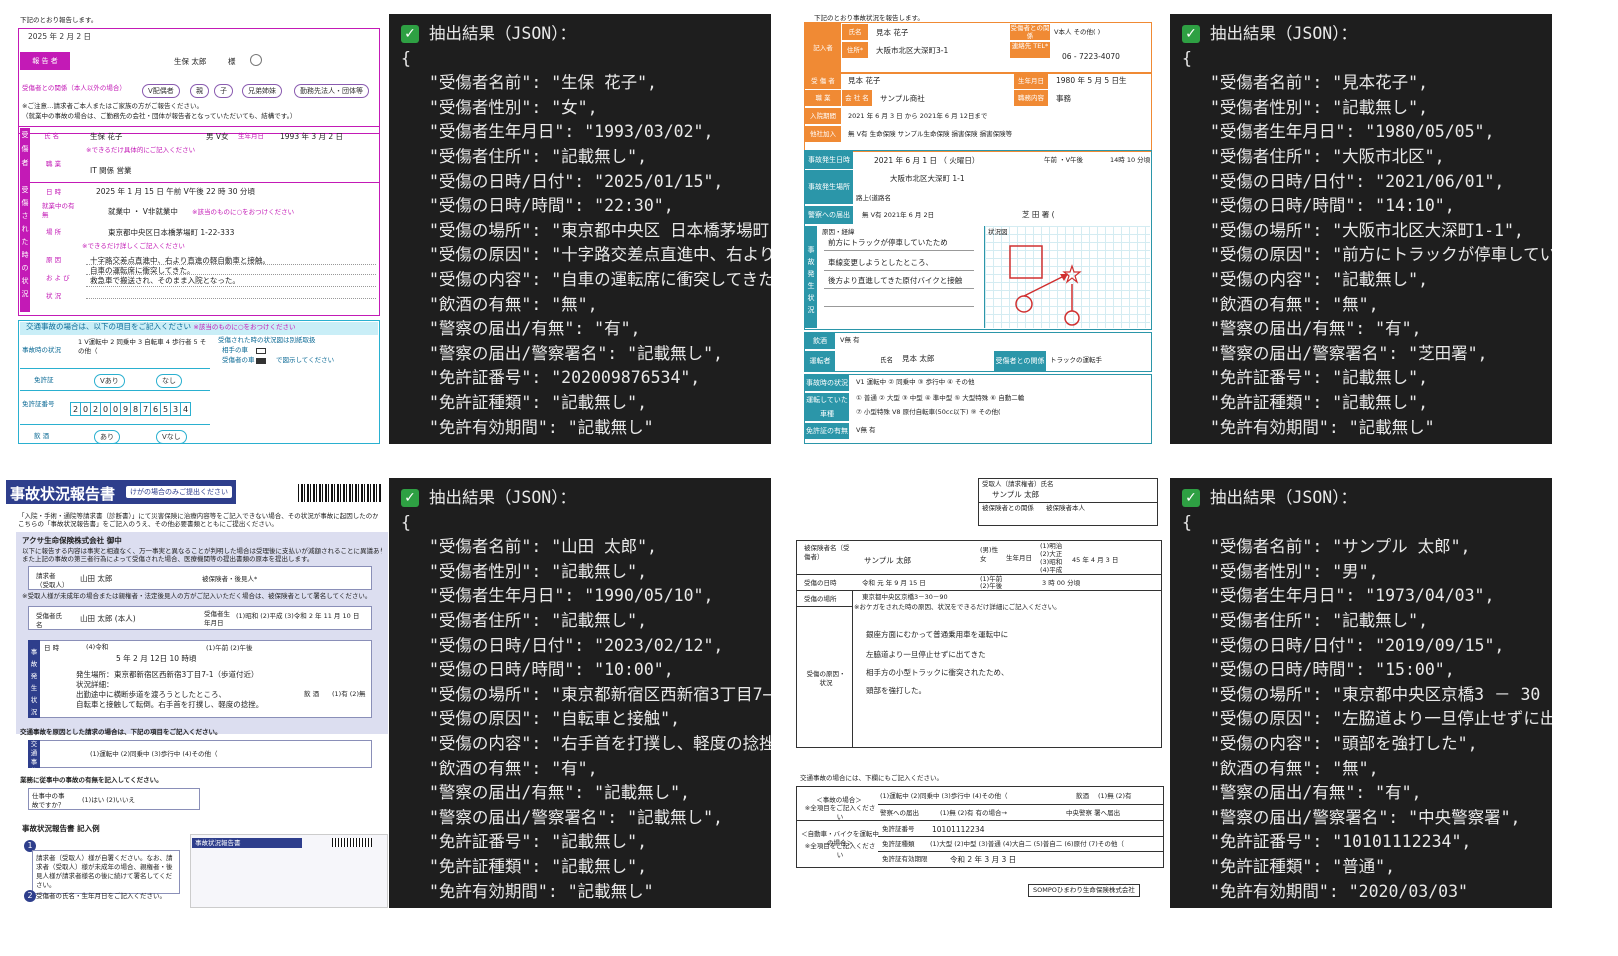 The height and width of the screenshot is (956, 1618). I want to click on and-label: お よ び, so click(58, 278).